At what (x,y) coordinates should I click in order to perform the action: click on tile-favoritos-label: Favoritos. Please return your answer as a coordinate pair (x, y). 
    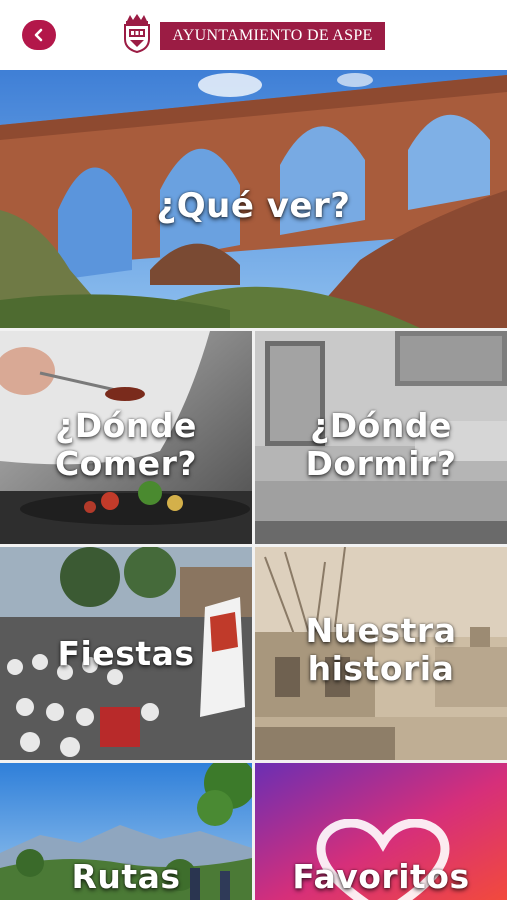
    Looking at the image, I should click on (381, 876).